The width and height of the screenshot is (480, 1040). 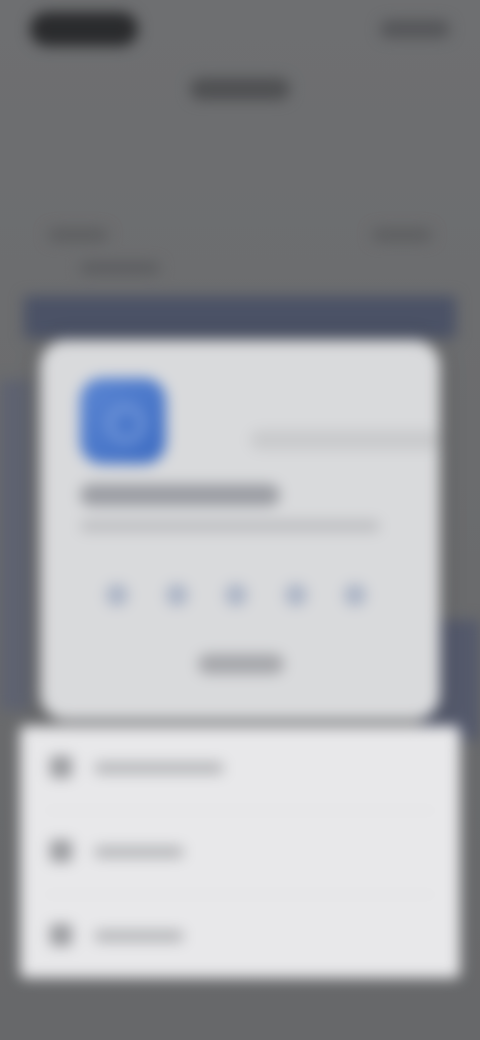 What do you see at coordinates (402, 235) in the screenshot?
I see `row-right-label` at bounding box center [402, 235].